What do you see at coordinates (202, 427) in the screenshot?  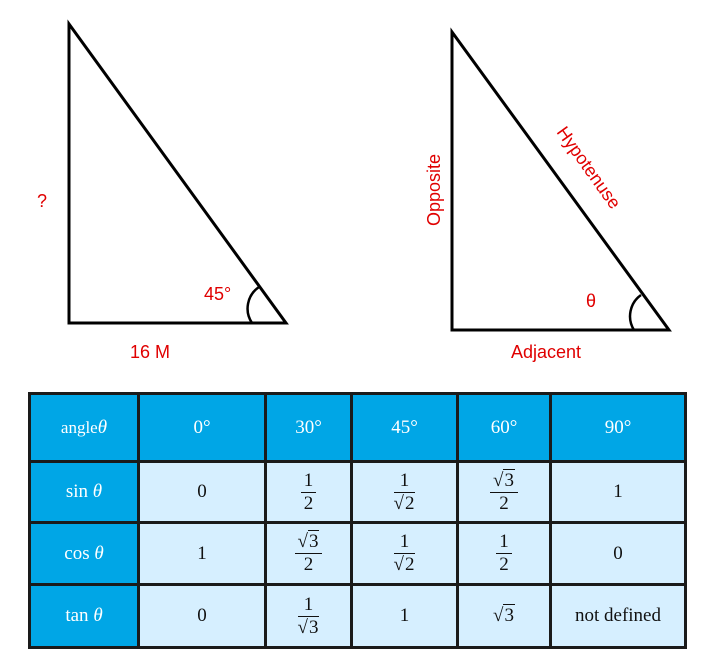 I see `header-angle: 0°` at bounding box center [202, 427].